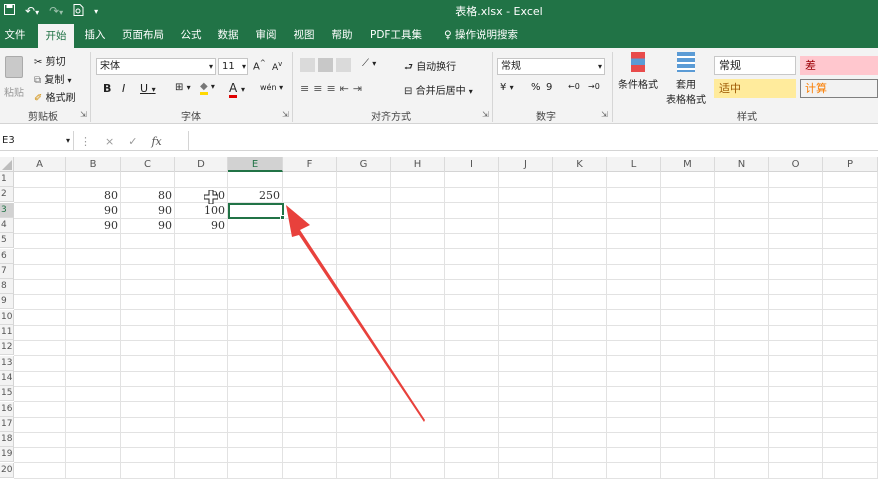 This screenshot has height=479, width=878. Describe the element at coordinates (438, 89) in the screenshot. I see `merge-center-button: ⊟ 合并后居中 ▾` at that location.